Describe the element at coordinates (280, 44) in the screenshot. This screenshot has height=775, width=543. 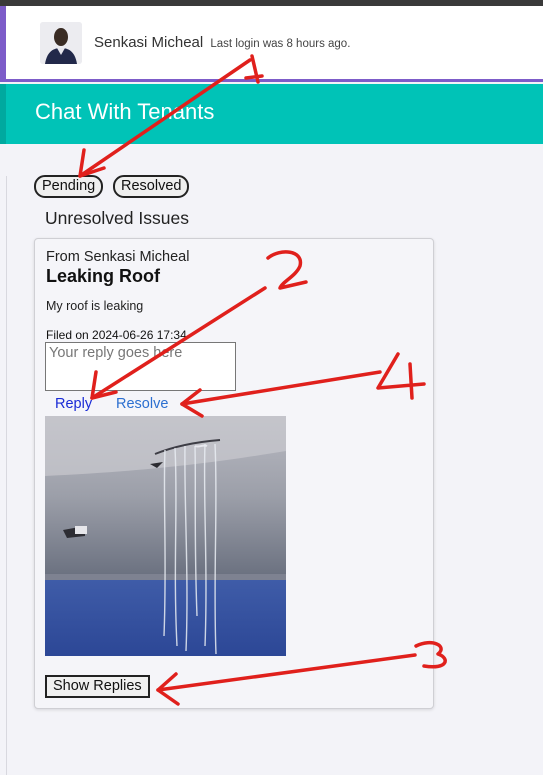
I see `last-login-text: Last login was 8 hours ago.` at that location.